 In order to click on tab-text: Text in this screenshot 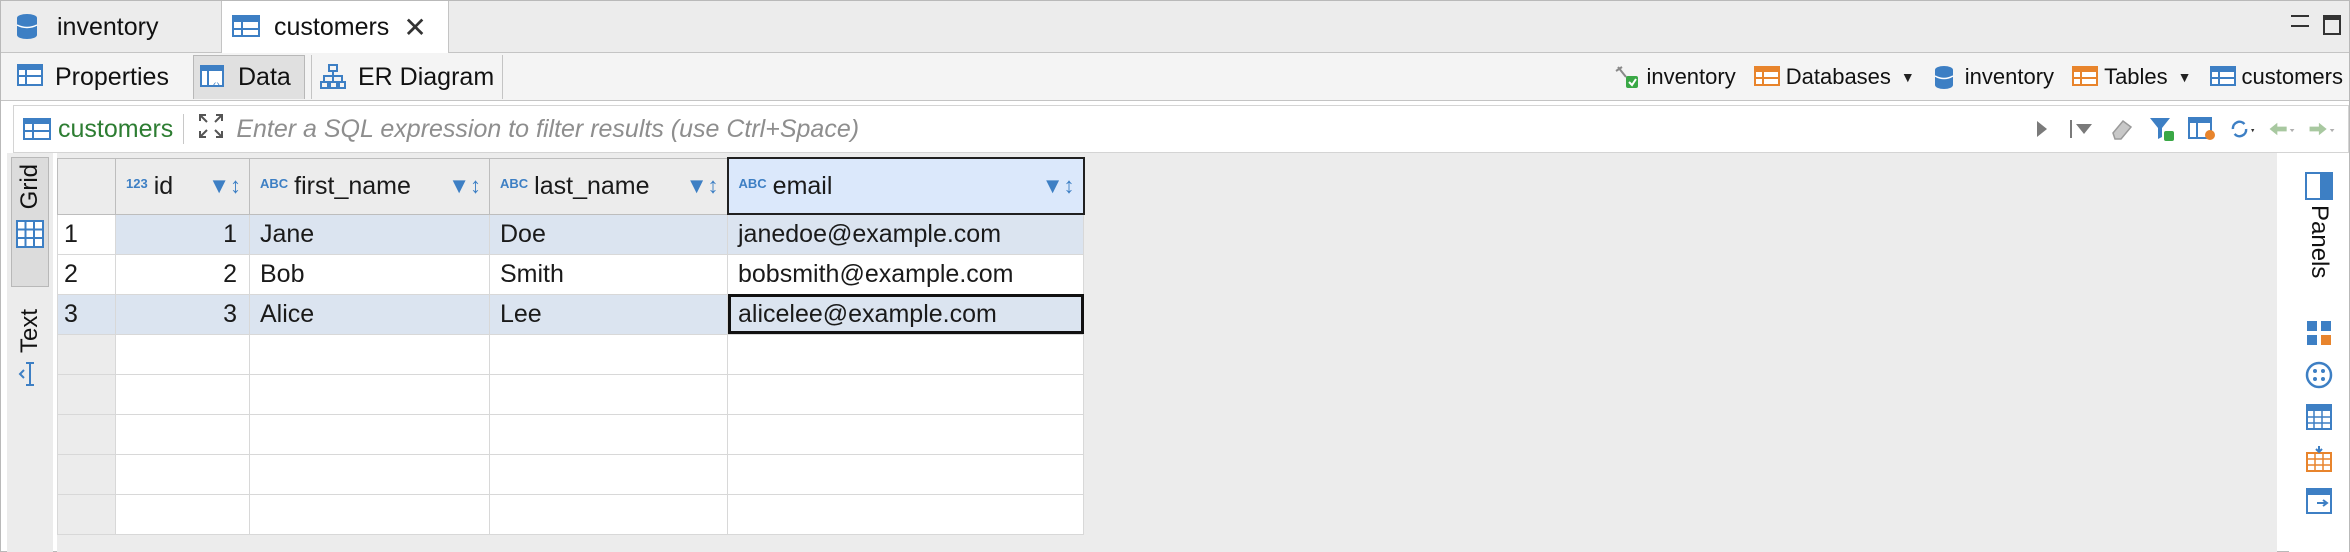, I will do `click(30, 358)`.